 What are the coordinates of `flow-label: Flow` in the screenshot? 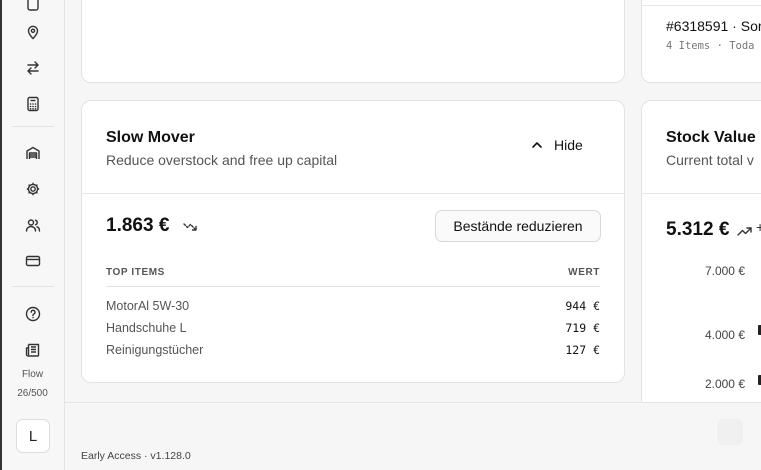 It's located at (32, 374).